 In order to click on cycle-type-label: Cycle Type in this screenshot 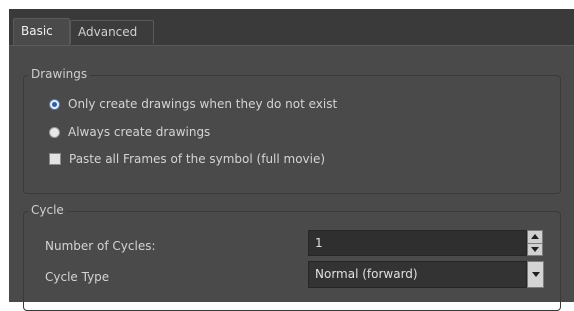, I will do `click(77, 277)`.